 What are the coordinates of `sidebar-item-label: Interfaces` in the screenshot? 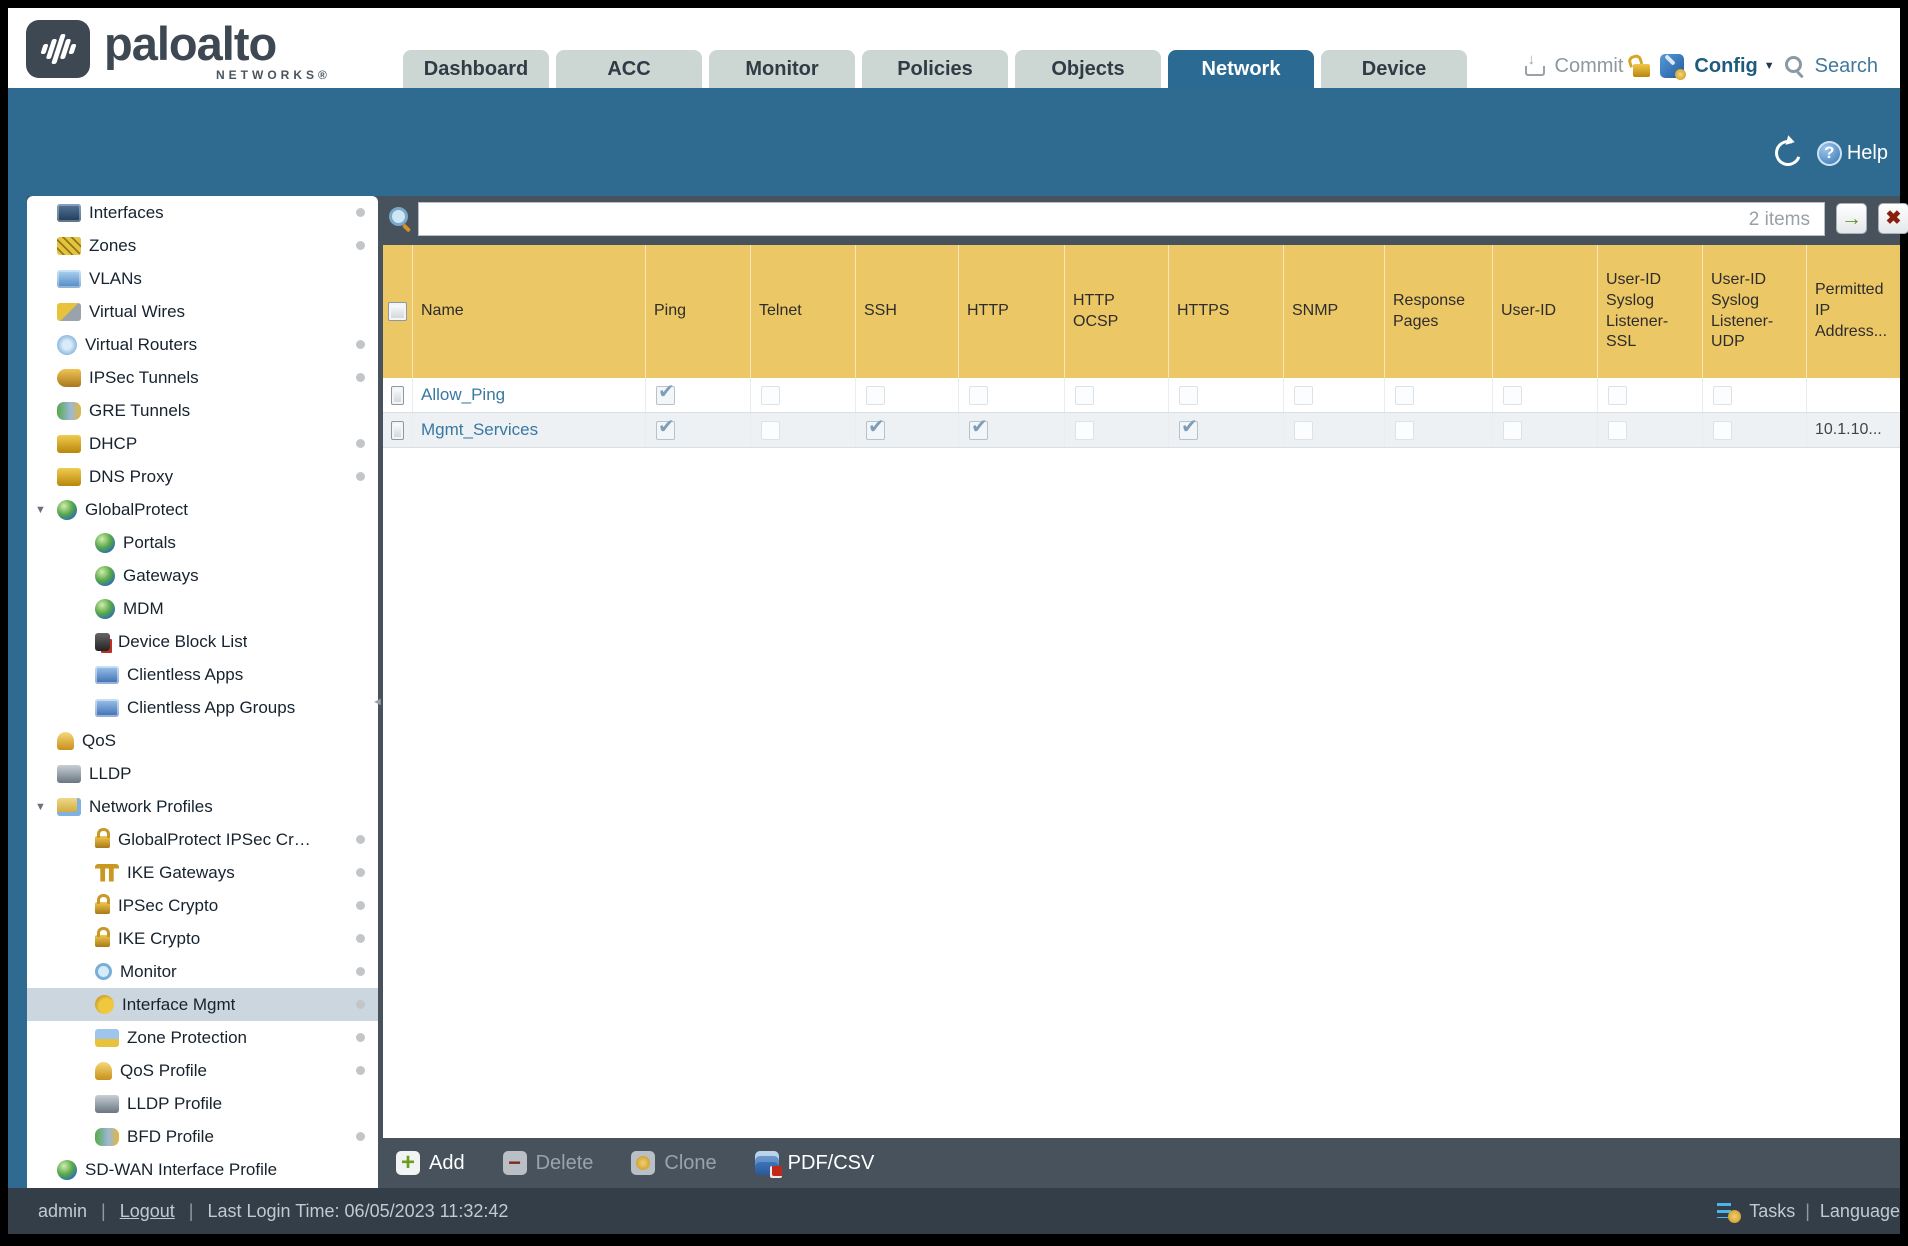 It's located at (126, 212).